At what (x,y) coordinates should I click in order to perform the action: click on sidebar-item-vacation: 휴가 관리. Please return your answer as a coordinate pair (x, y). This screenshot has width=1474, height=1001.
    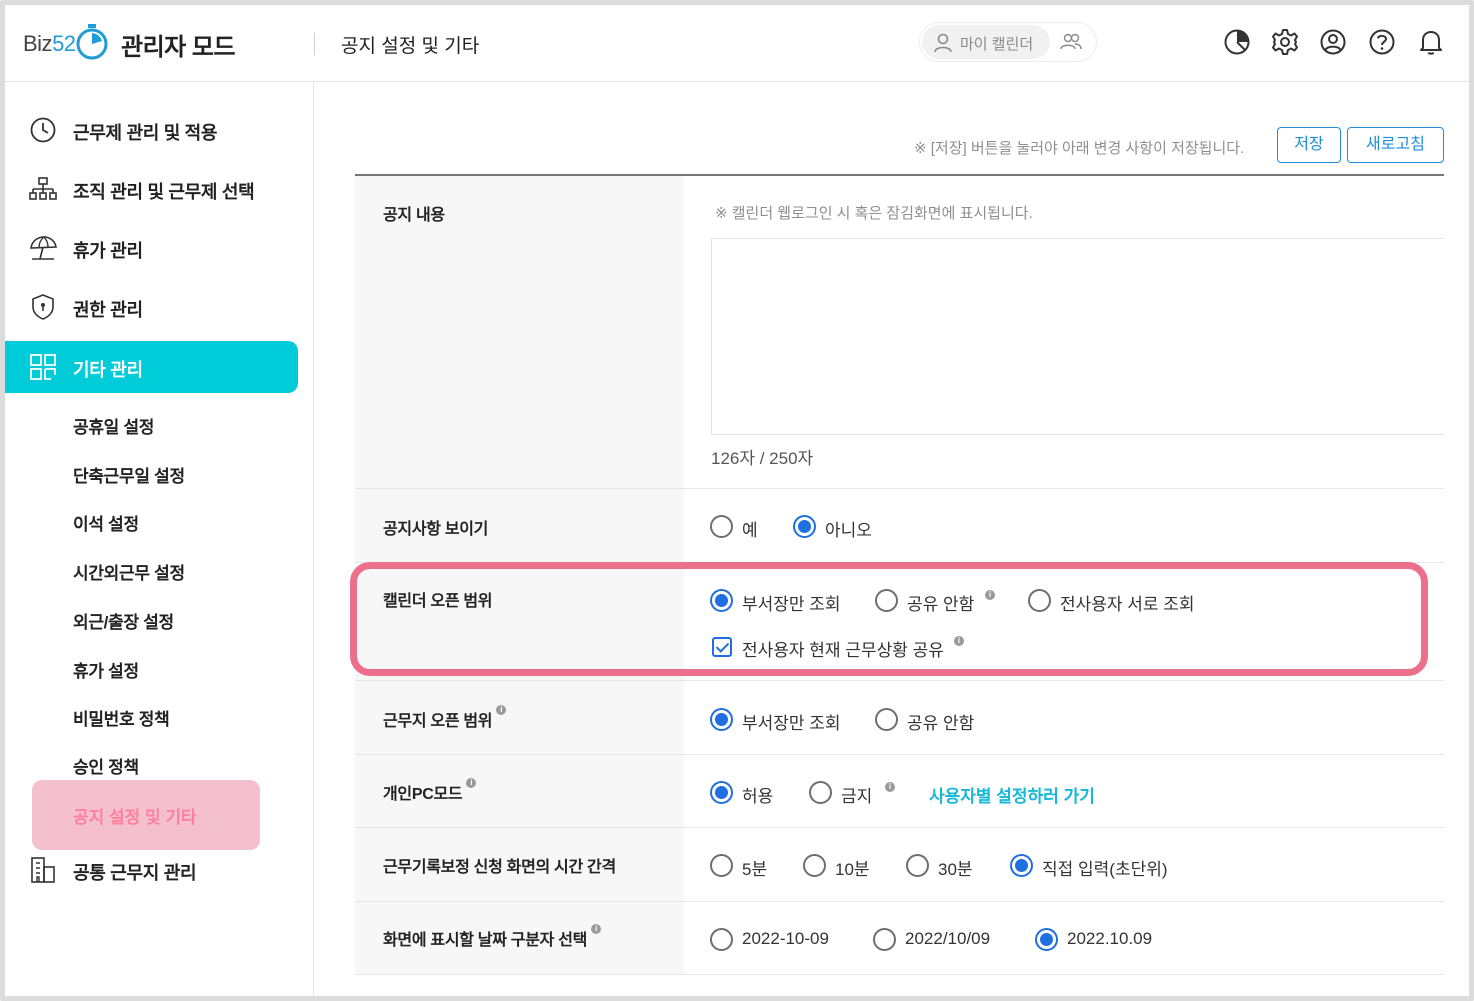
    Looking at the image, I should click on (151, 248).